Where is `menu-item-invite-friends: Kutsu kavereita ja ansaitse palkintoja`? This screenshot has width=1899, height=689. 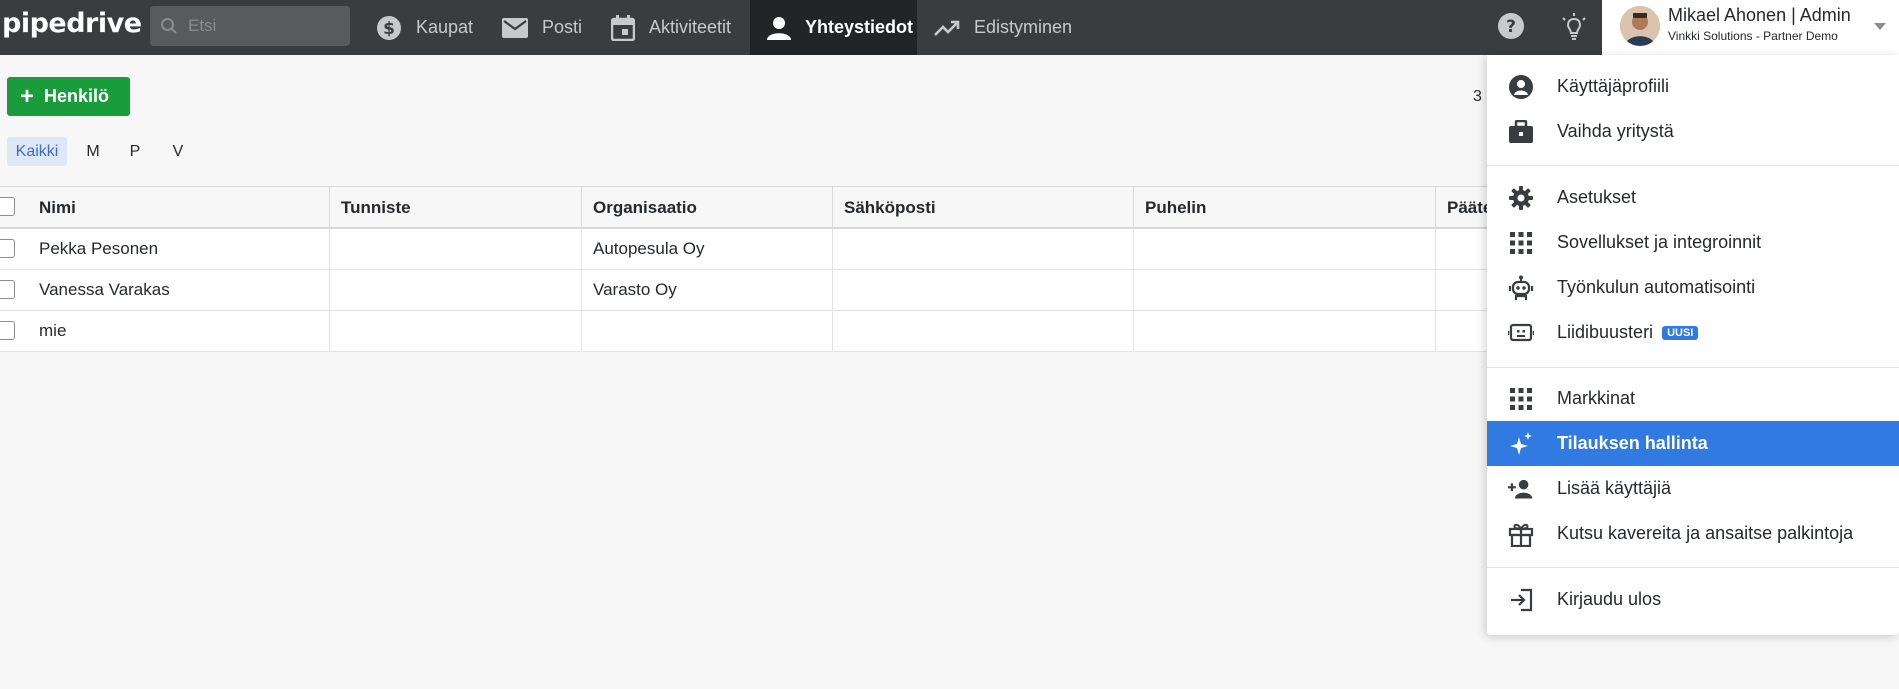
menu-item-invite-friends: Kutsu kavereita ja ansaitse palkintoja is located at coordinates (1693, 533).